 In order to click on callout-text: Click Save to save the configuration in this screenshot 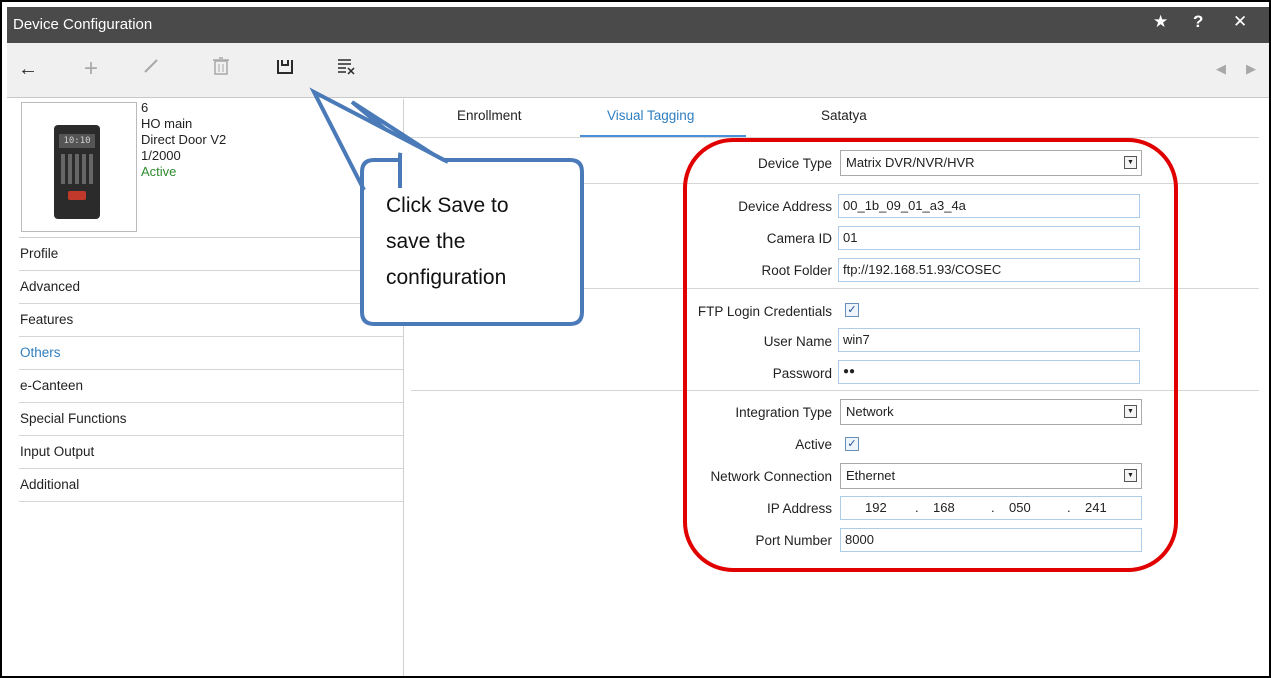, I will do `click(447, 241)`.